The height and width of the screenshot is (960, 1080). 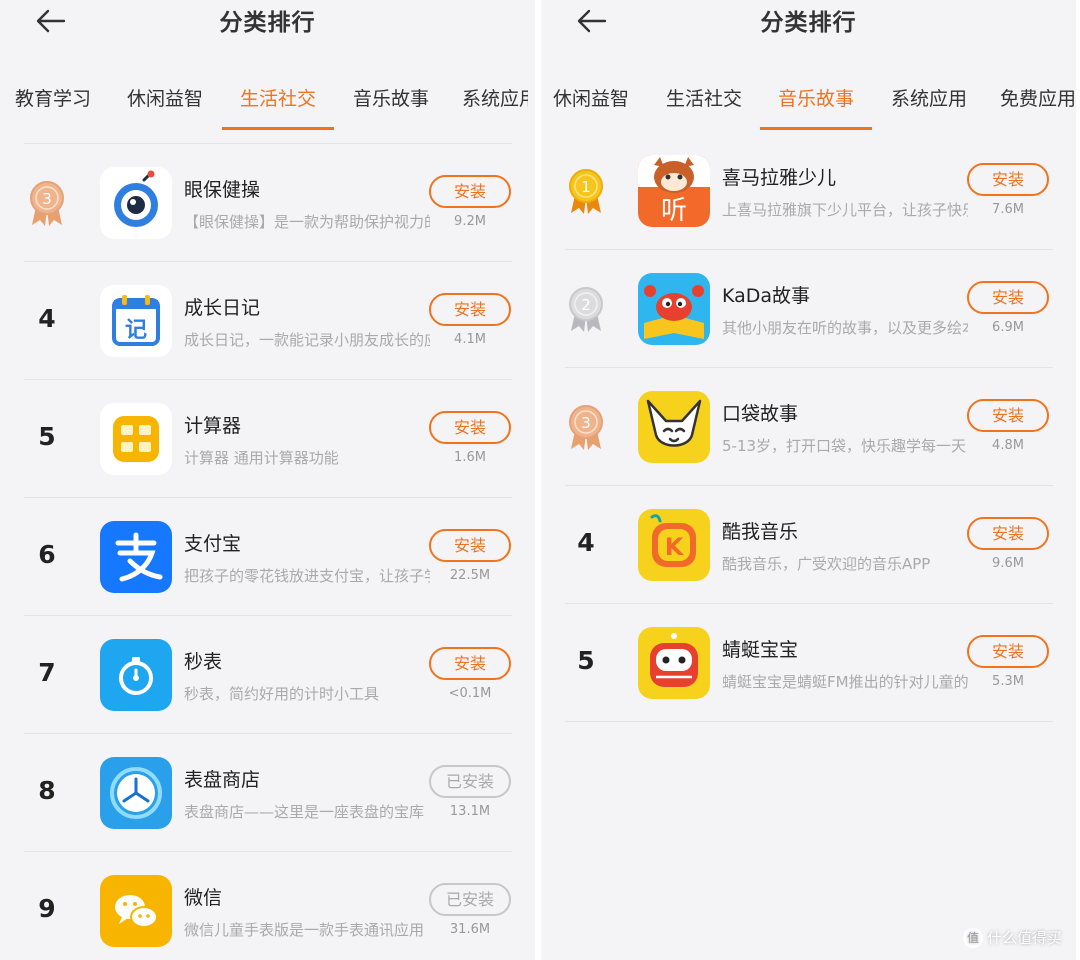 What do you see at coordinates (136, 557) in the screenshot?
I see `alipay-icon` at bounding box center [136, 557].